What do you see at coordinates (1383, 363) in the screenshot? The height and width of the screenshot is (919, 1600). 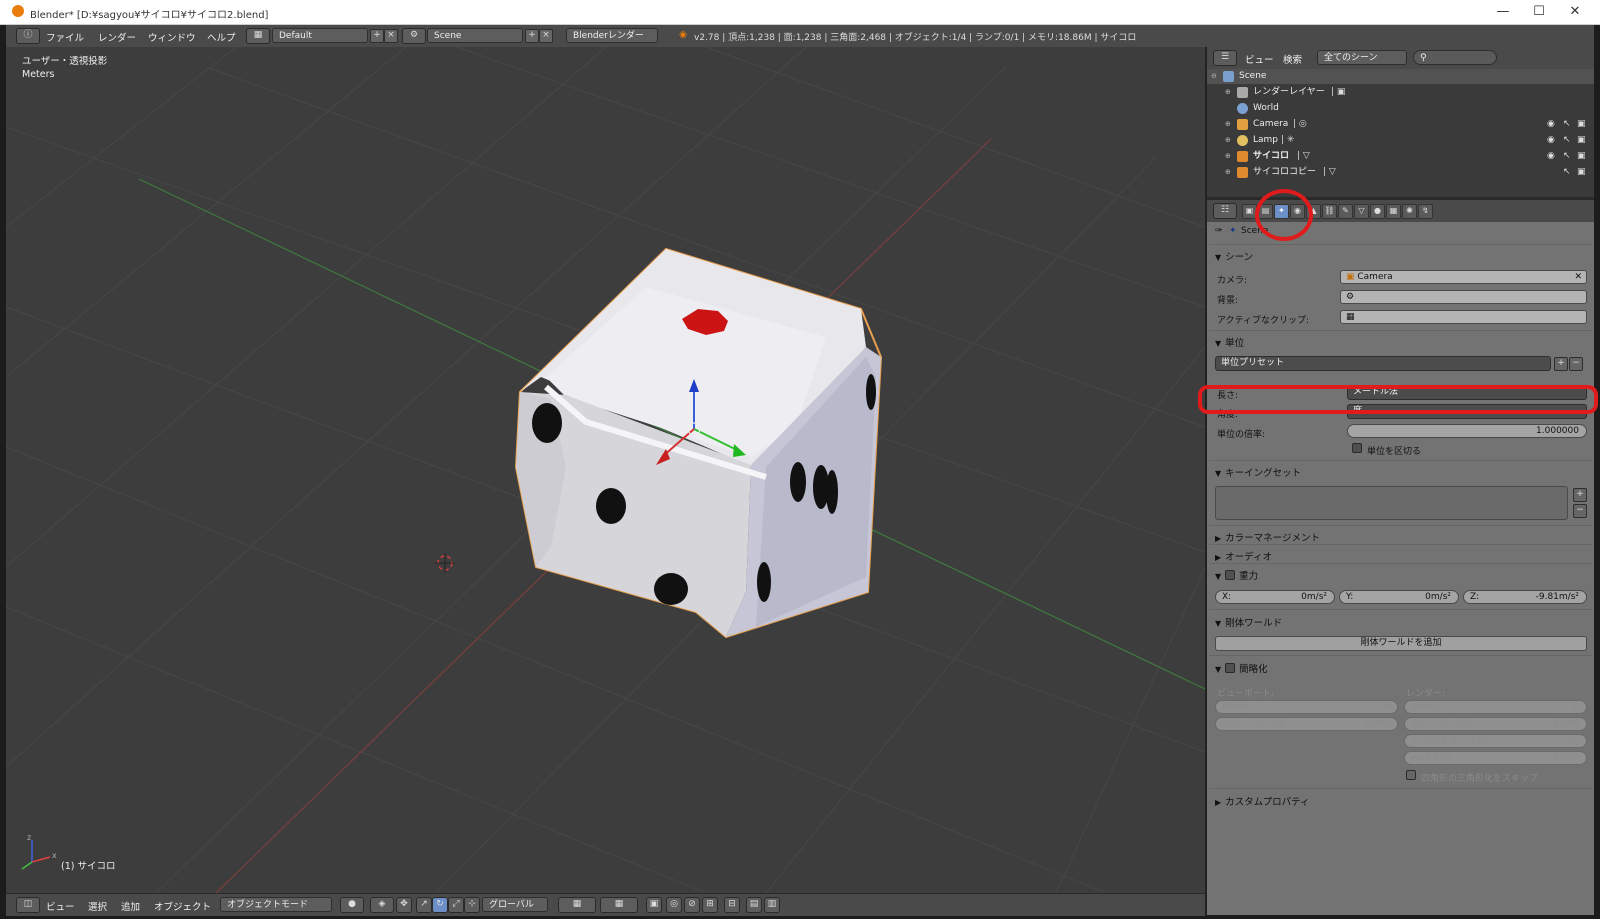 I see `unit-preset-select: 単位プリセット` at bounding box center [1383, 363].